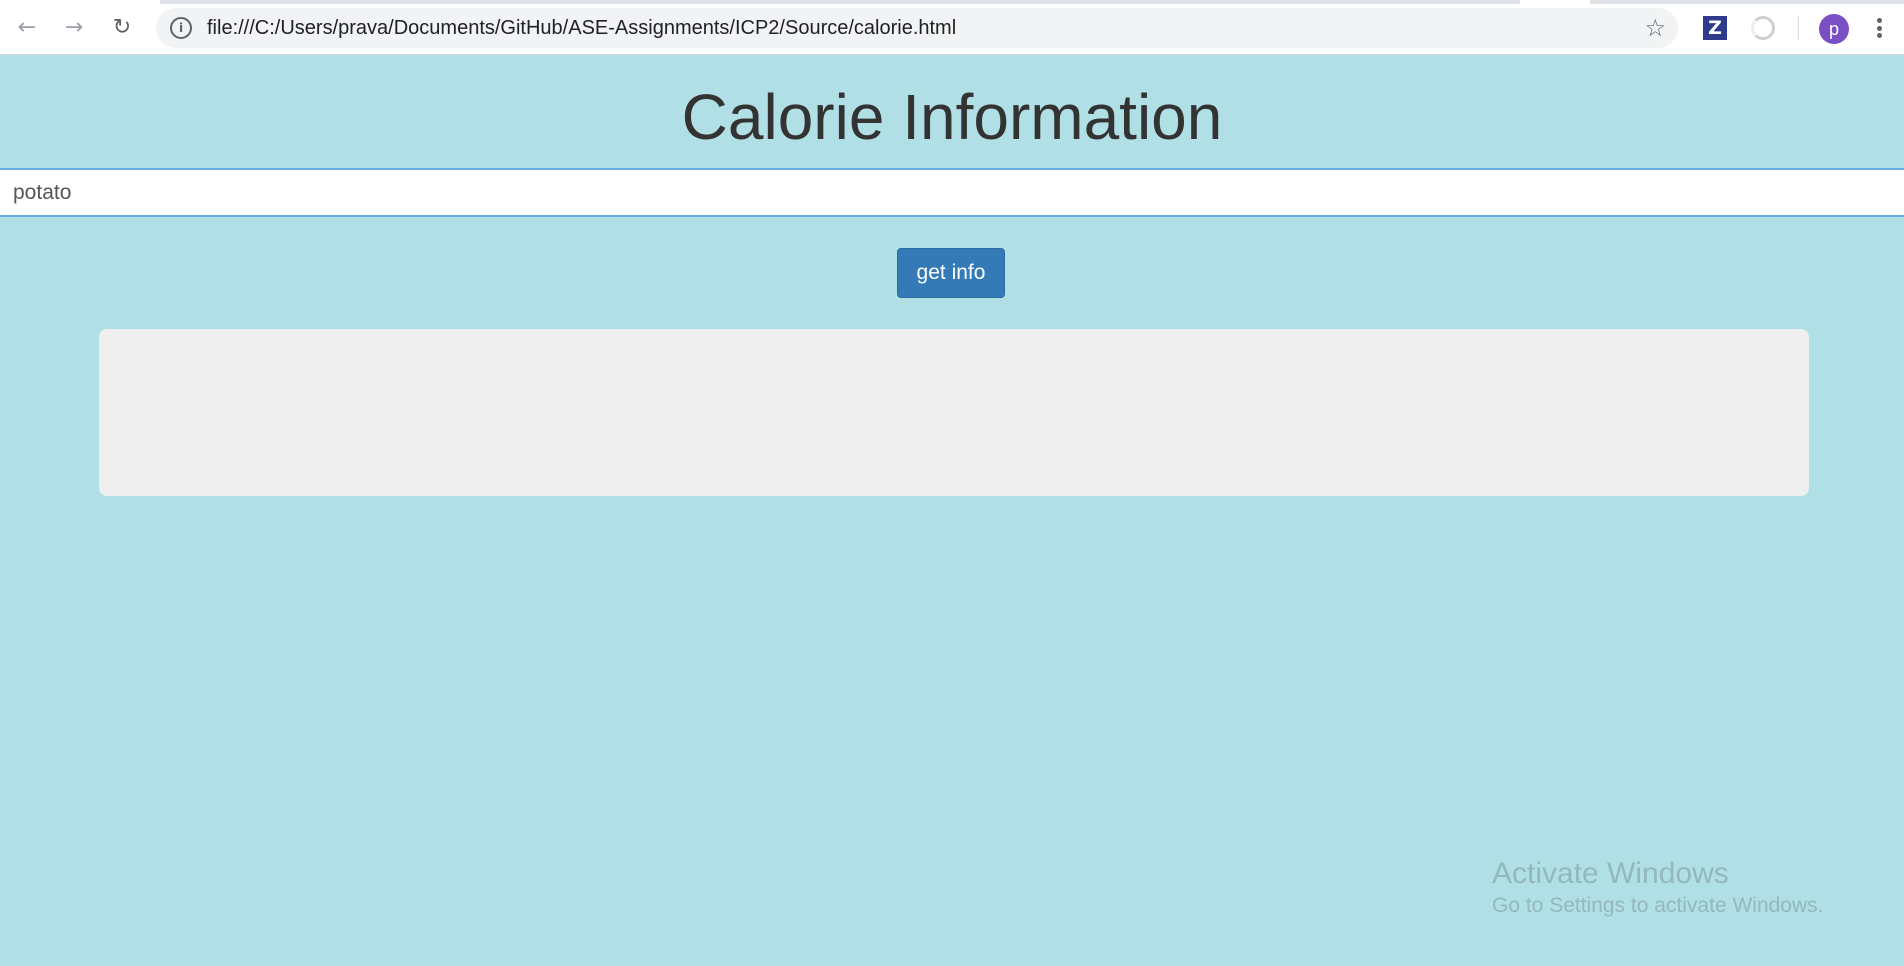 This screenshot has width=1904, height=966. Describe the element at coordinates (951, 273) in the screenshot. I see `get-info-button: get info` at that location.